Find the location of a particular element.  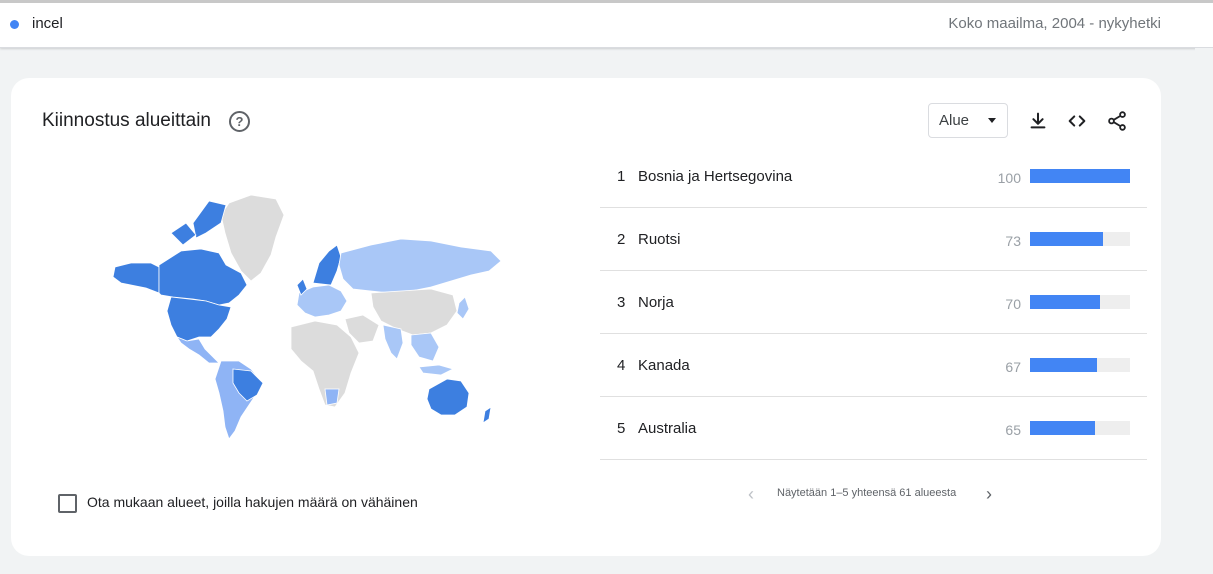

term-color-dot is located at coordinates (14, 24).